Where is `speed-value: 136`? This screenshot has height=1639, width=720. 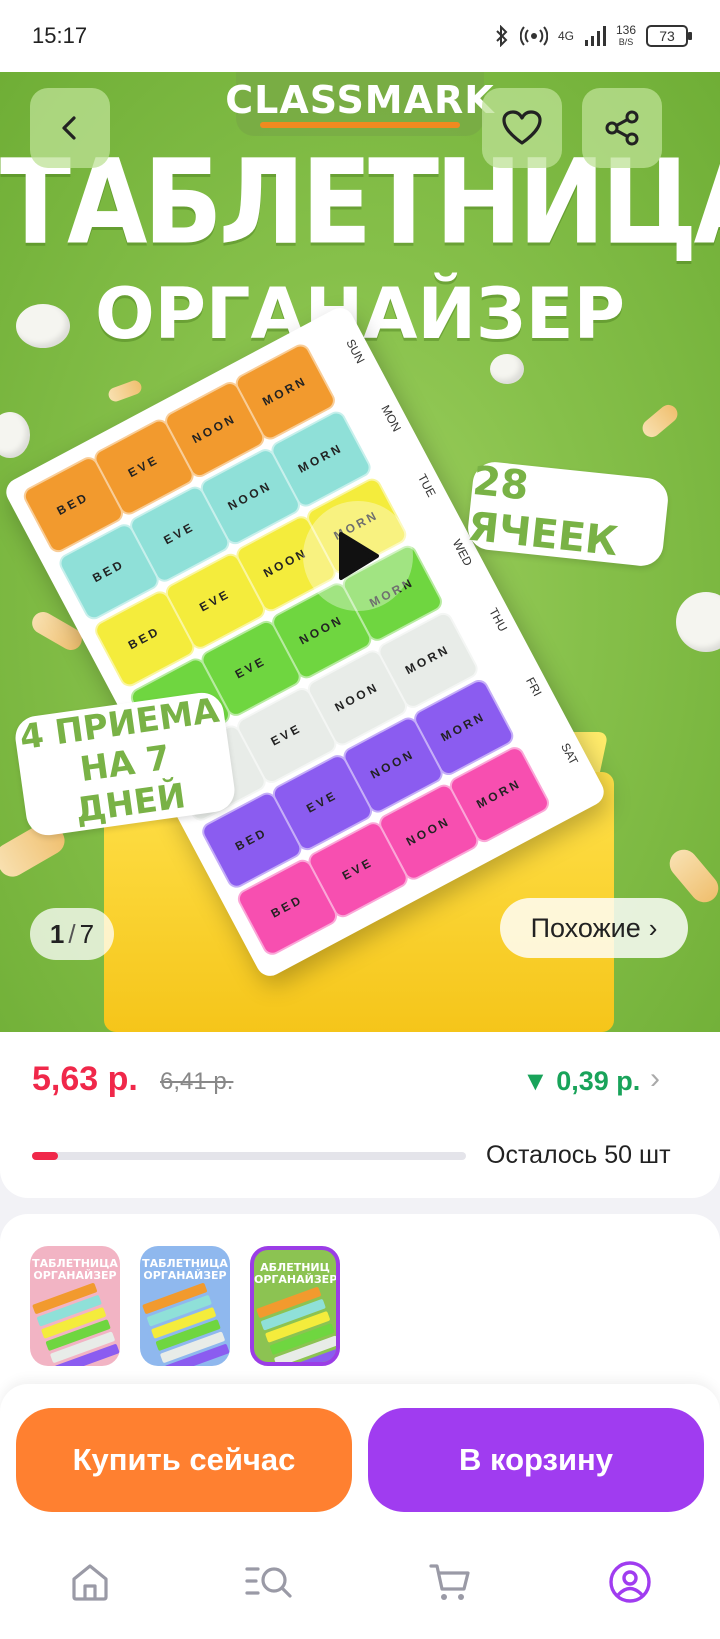 speed-value: 136 is located at coordinates (625, 30).